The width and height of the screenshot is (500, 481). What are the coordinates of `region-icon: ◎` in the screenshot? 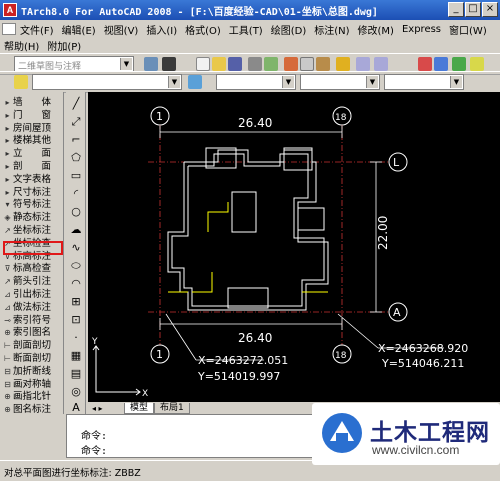 It's located at (76, 392).